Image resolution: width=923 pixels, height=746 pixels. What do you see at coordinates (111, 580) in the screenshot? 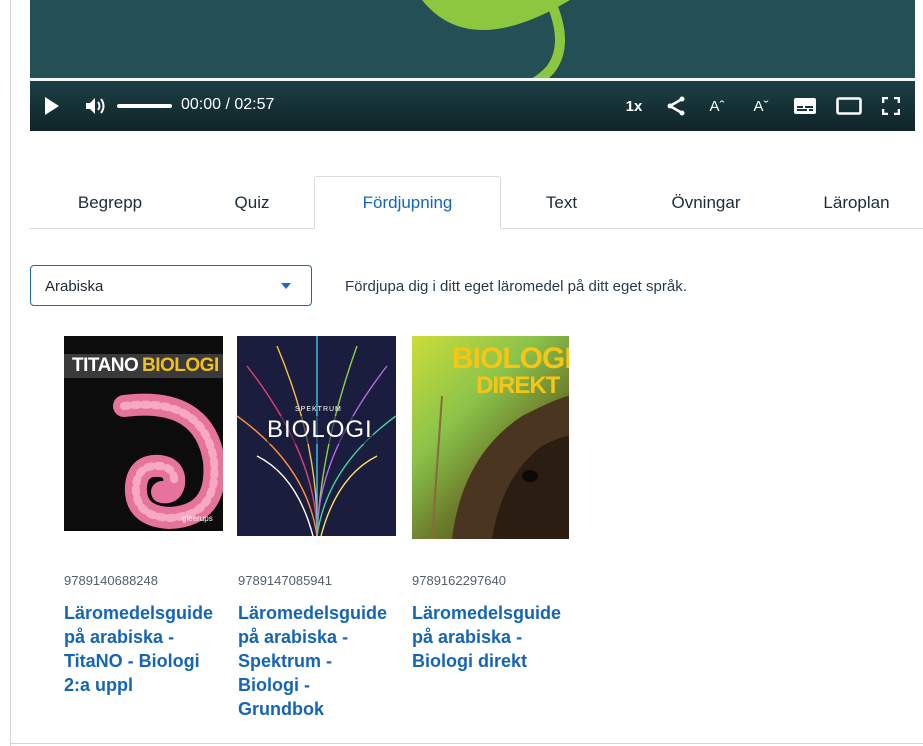
I see `book-isbn: 9789140688248` at bounding box center [111, 580].